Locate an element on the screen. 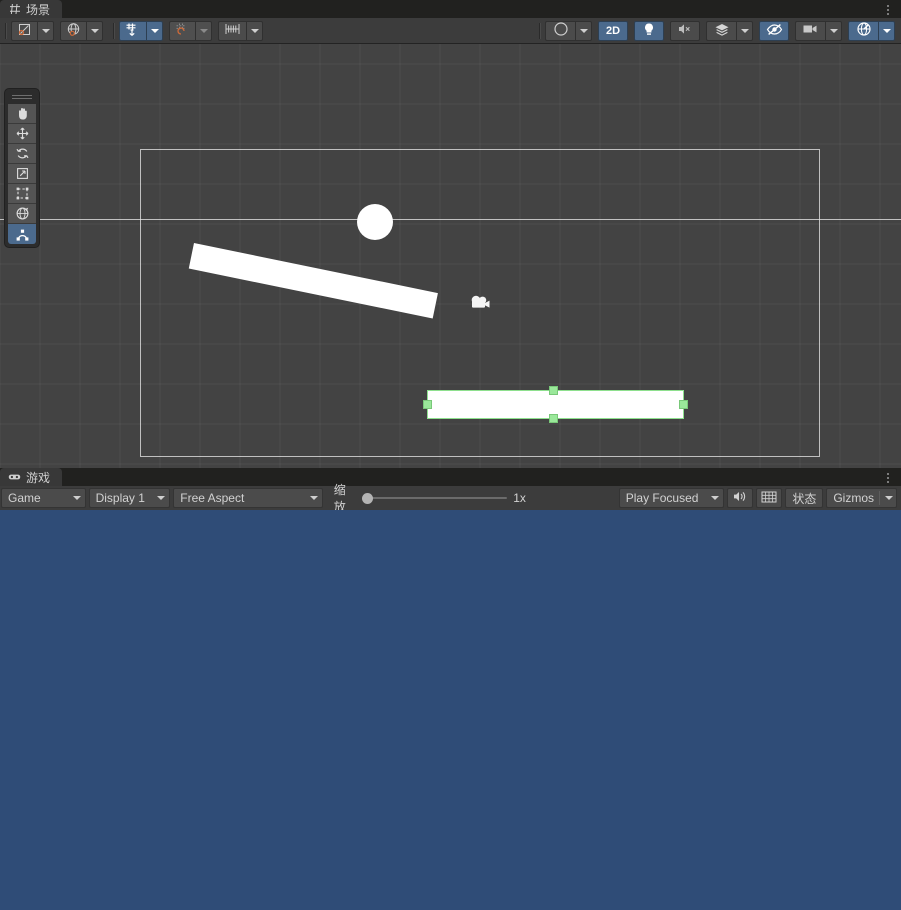 The width and height of the screenshot is (901, 910). increment-snap-button is located at coordinates (182, 30).